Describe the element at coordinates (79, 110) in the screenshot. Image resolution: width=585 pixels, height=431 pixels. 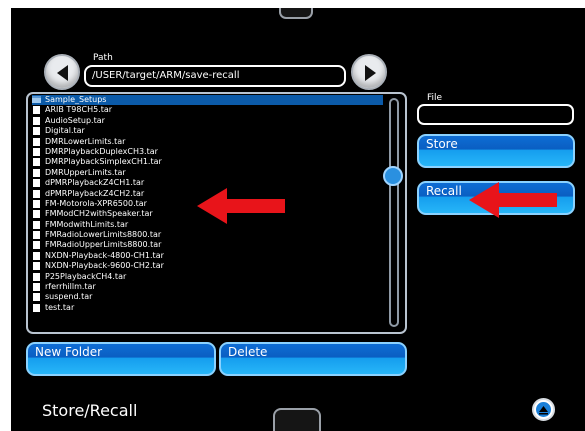
I see `file-item-label: ARIB T98CH5.tar` at that location.